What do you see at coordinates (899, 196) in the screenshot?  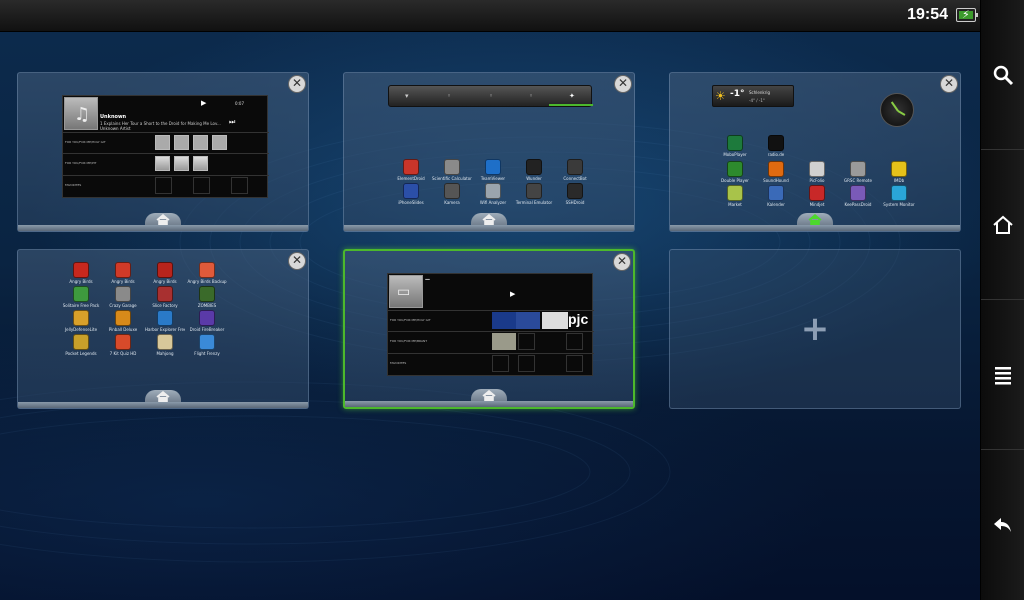 I see `app-shortcut: System Monitor` at bounding box center [899, 196].